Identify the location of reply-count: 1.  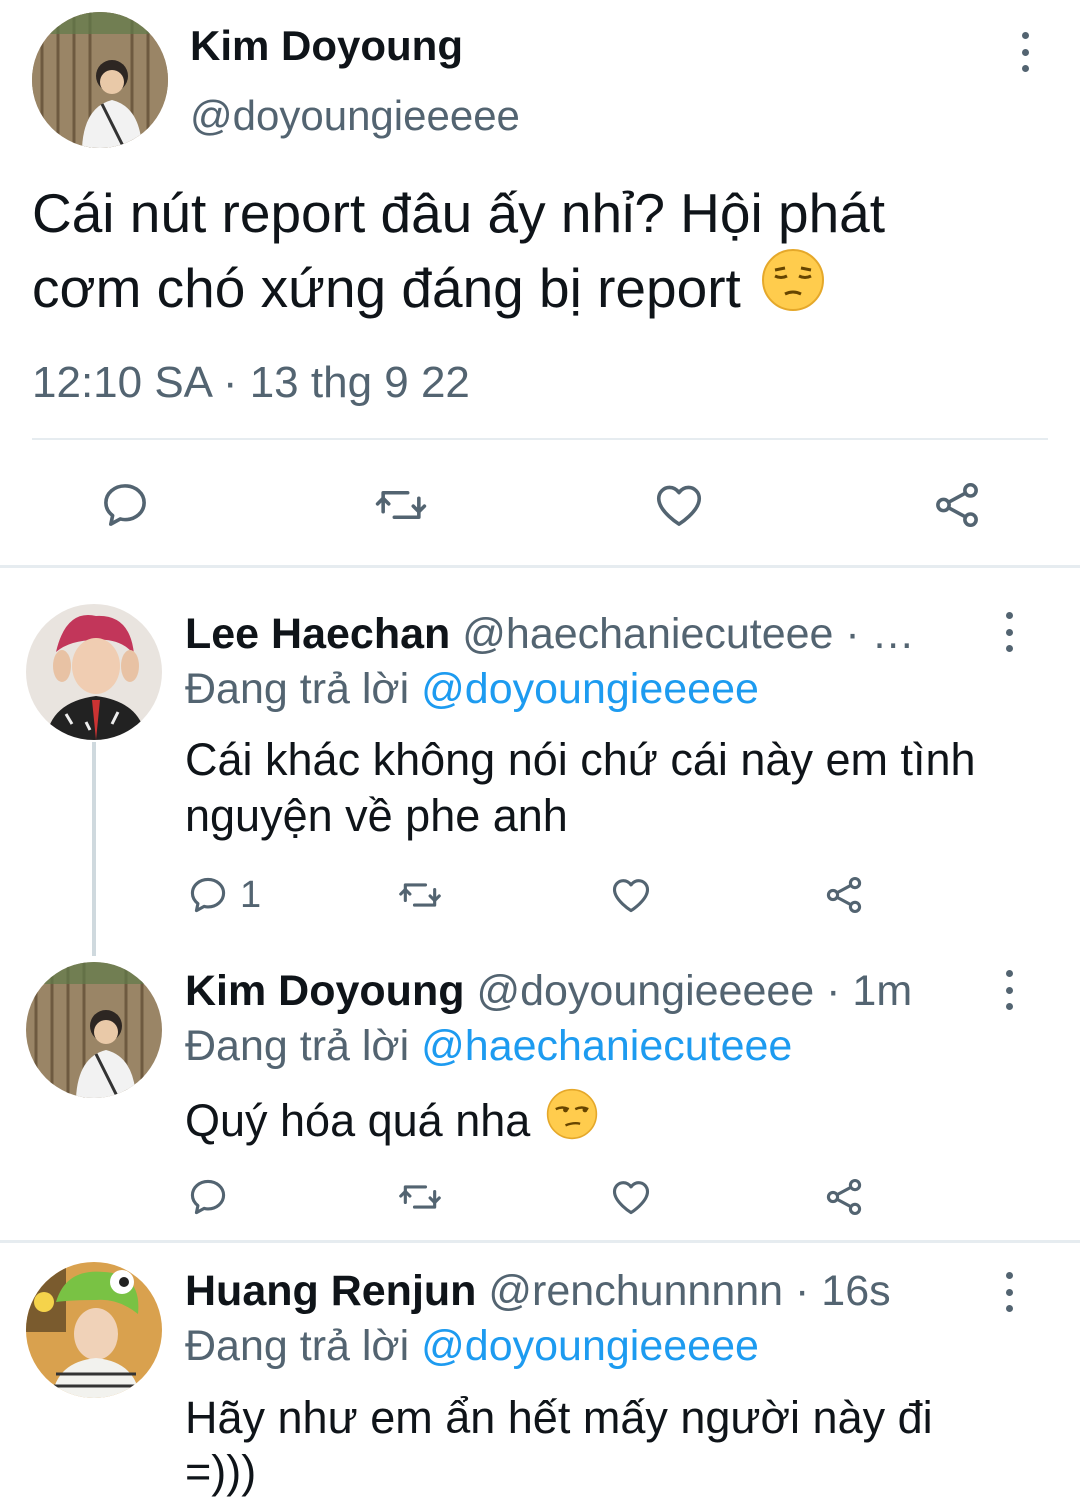
(251, 894).